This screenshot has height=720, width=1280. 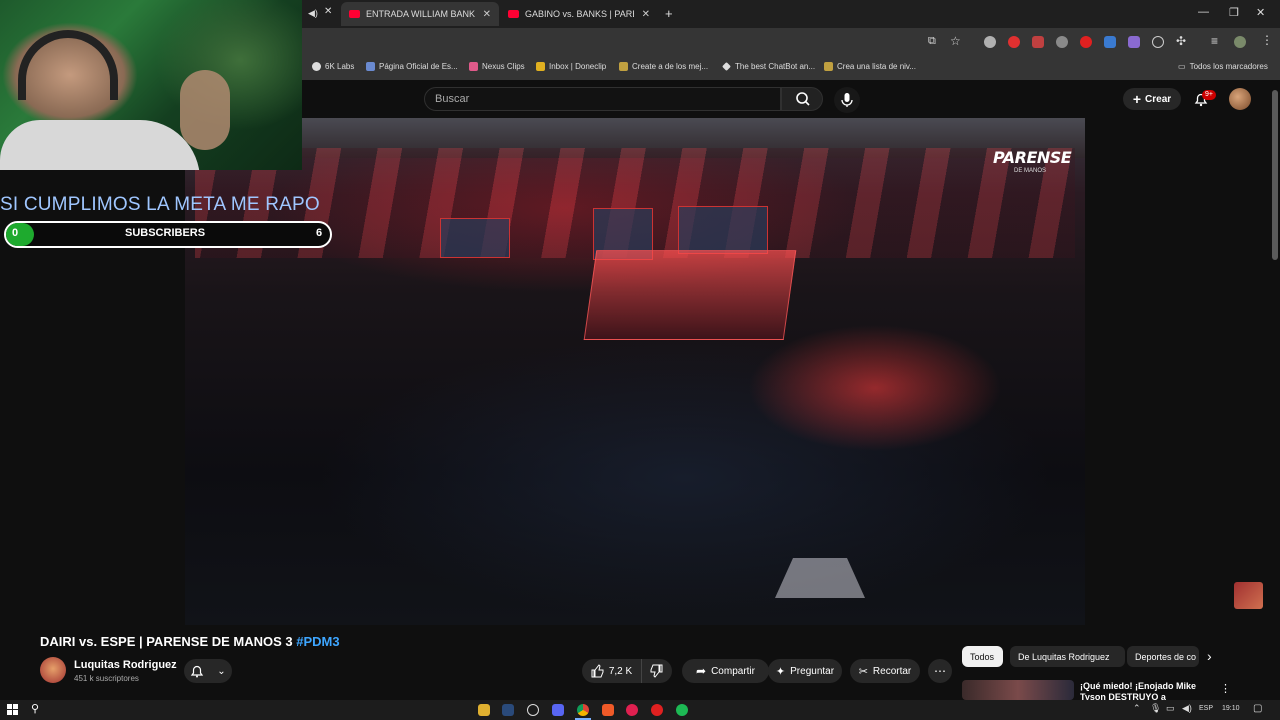 What do you see at coordinates (125, 665) in the screenshot?
I see `channel-name: Luquitas Rodriguez` at bounding box center [125, 665].